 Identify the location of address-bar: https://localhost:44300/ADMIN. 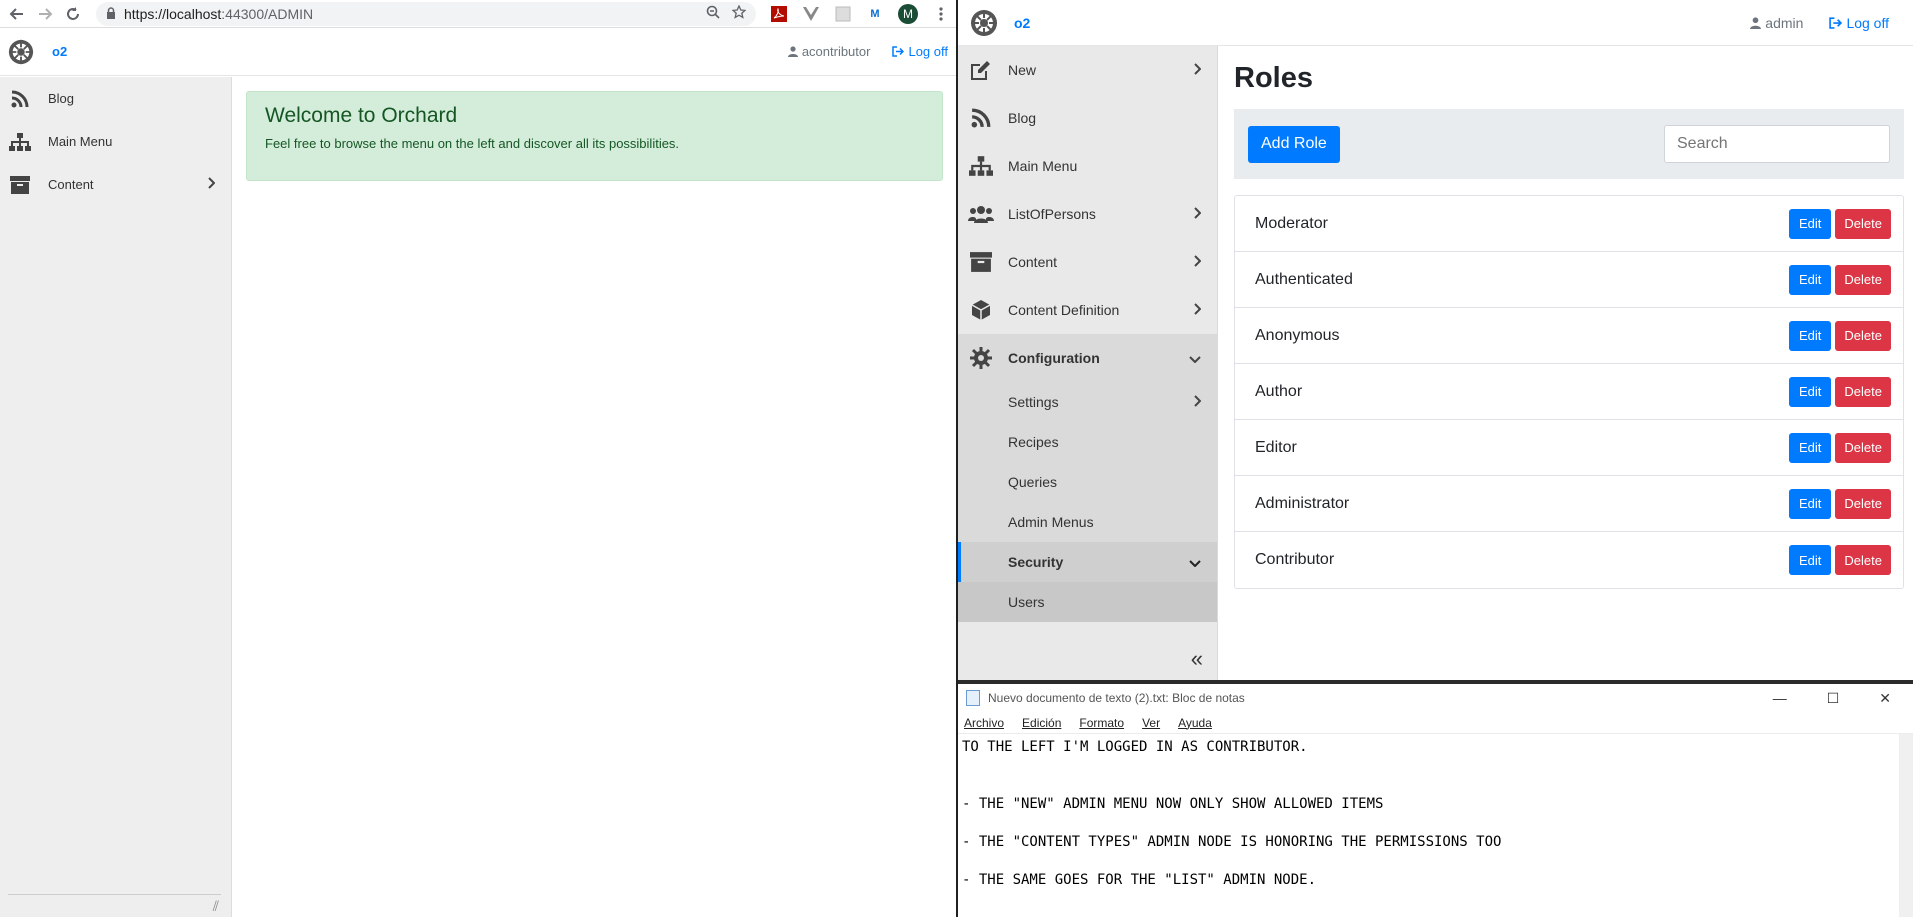
(426, 13).